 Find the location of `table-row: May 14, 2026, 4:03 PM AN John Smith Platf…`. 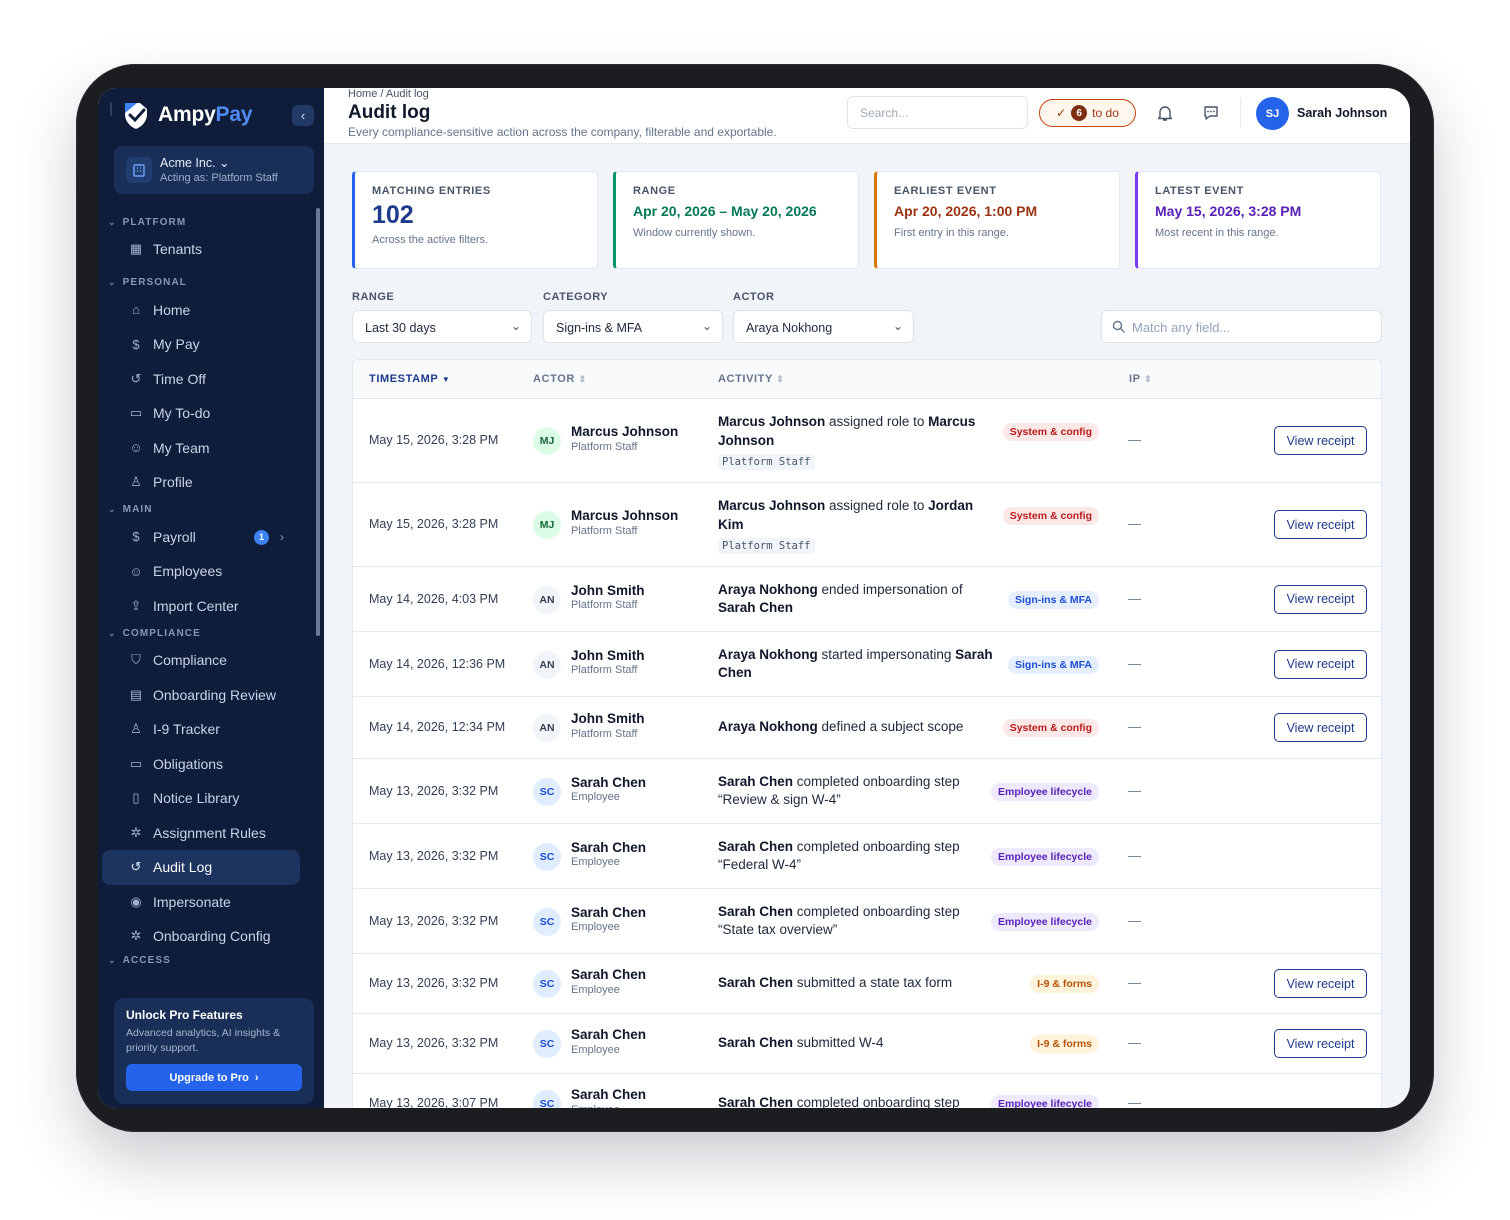

table-row: May 14, 2026, 4:03 PM AN John Smith Platf… is located at coordinates (867, 599).